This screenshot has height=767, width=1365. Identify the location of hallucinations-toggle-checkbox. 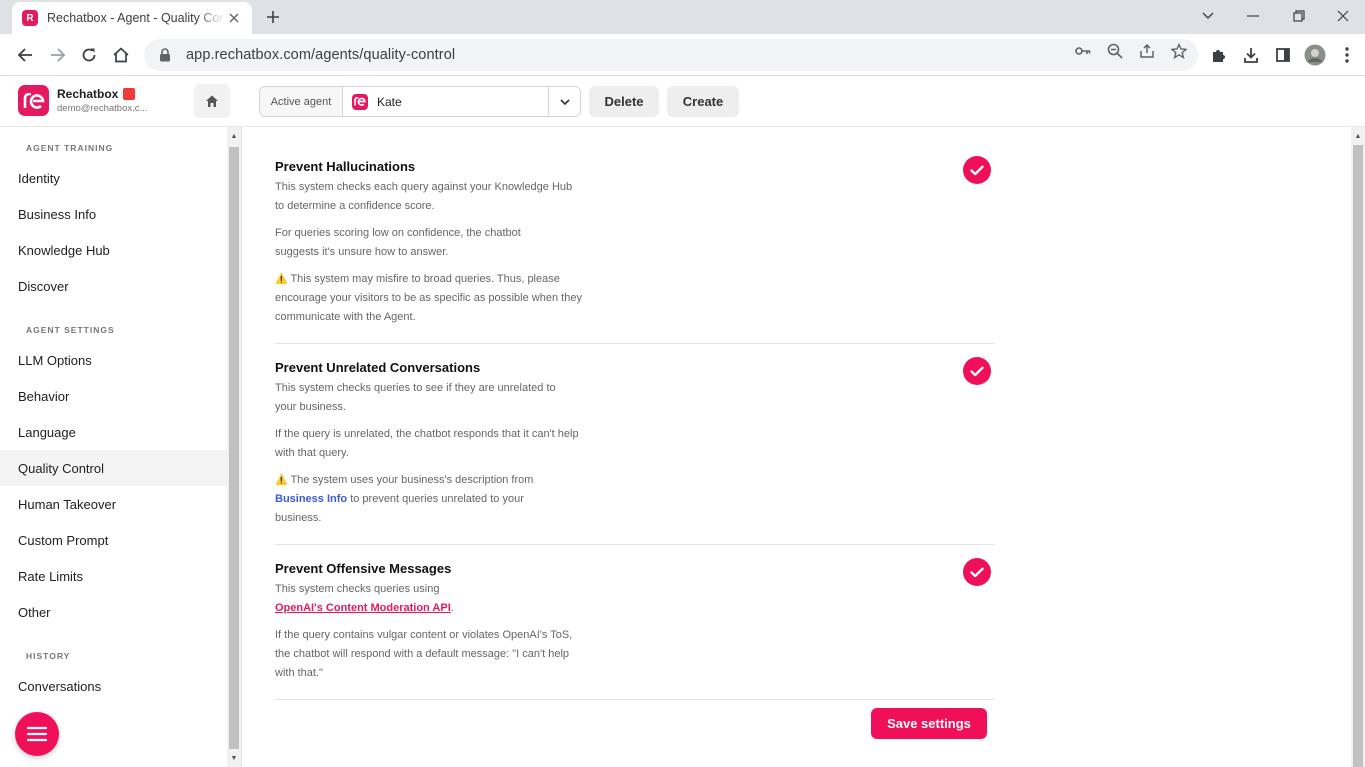
(977, 170).